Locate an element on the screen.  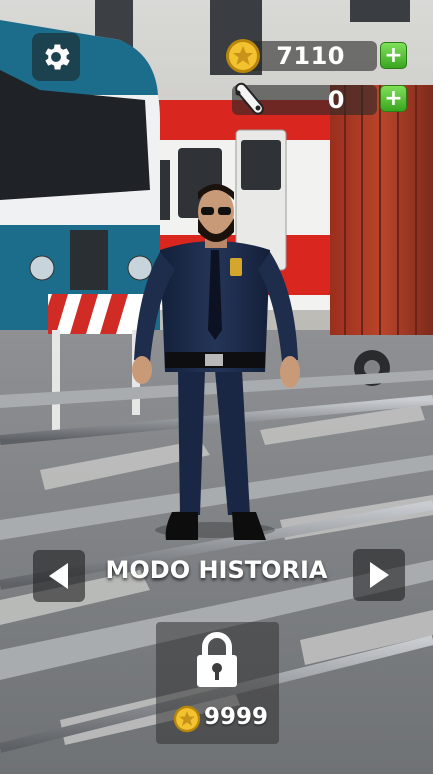
skateboard-count: 0 is located at coordinates (336, 100).